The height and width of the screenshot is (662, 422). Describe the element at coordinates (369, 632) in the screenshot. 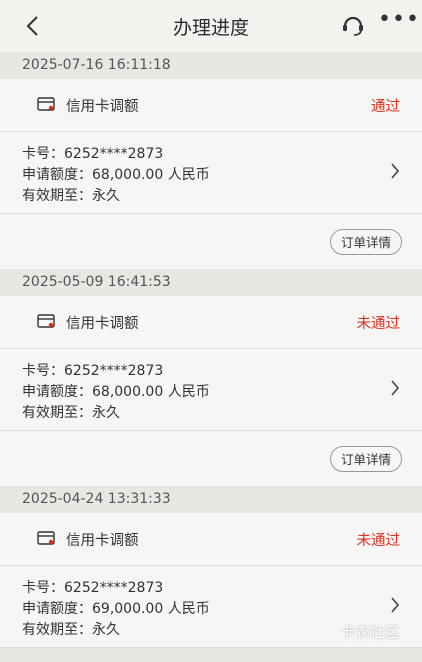

I see `watermark: 卡农社区` at that location.